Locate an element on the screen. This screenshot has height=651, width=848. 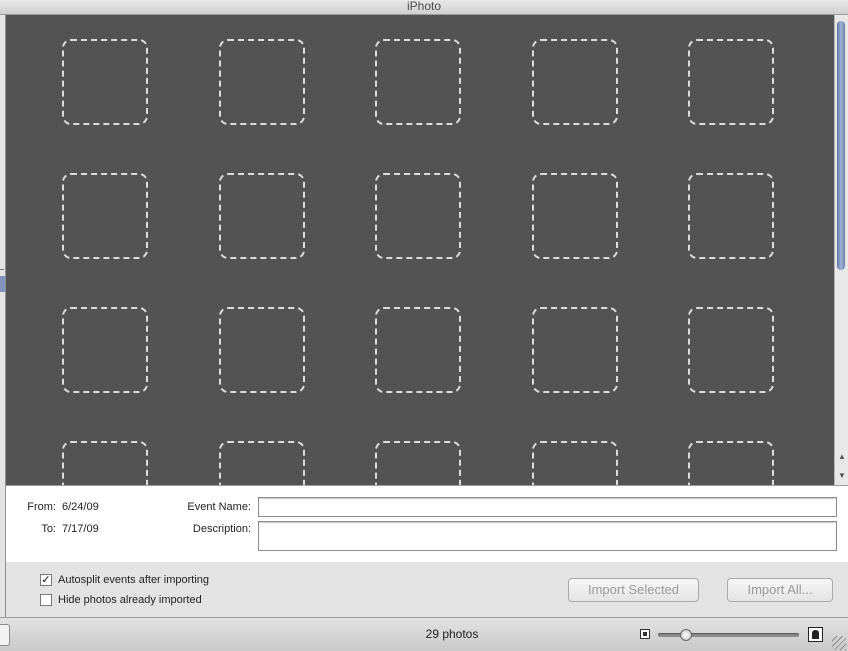
description-label: Description: is located at coordinates (221, 529).